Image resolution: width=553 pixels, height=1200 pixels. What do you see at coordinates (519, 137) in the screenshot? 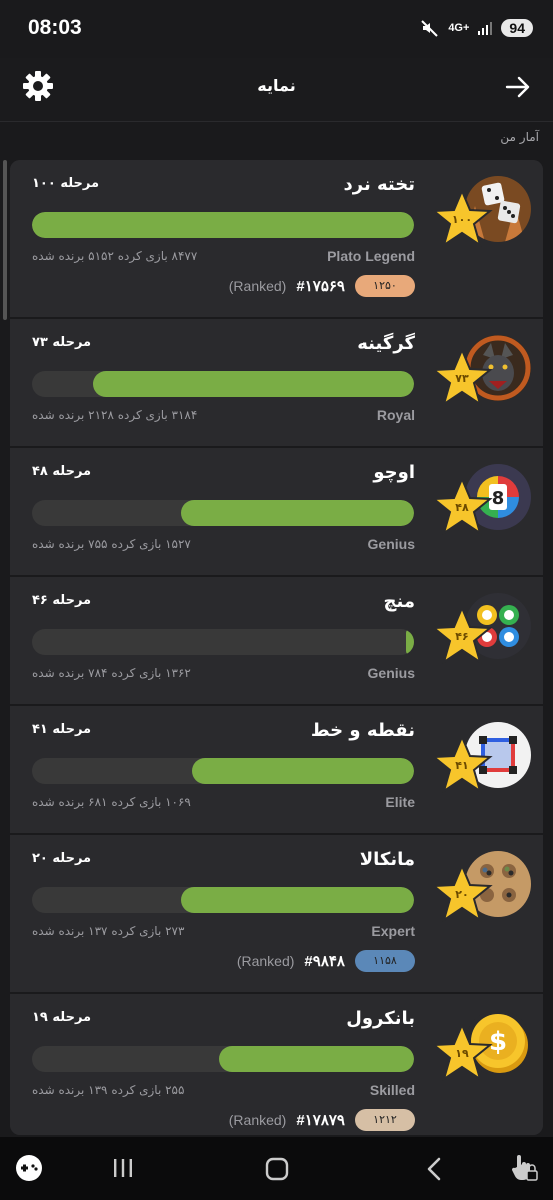
I see `section-label: آمار من` at bounding box center [519, 137].